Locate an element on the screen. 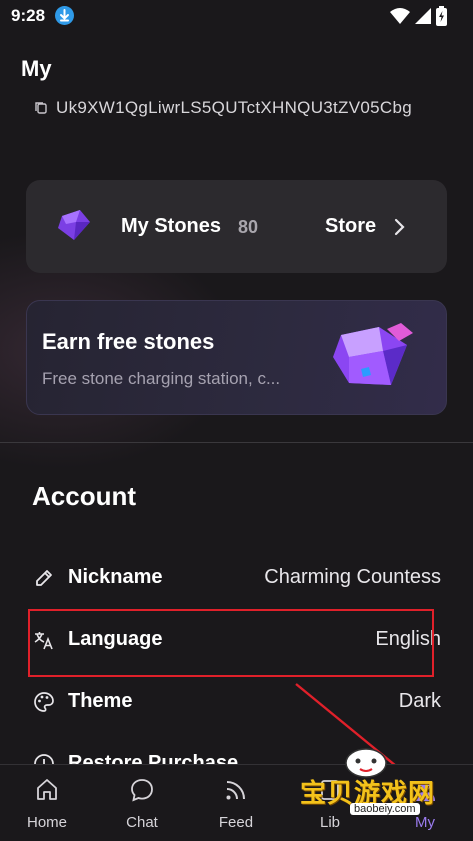 Image resolution: width=473 pixels, height=841 pixels. large-gem-icon is located at coordinates (374, 361).